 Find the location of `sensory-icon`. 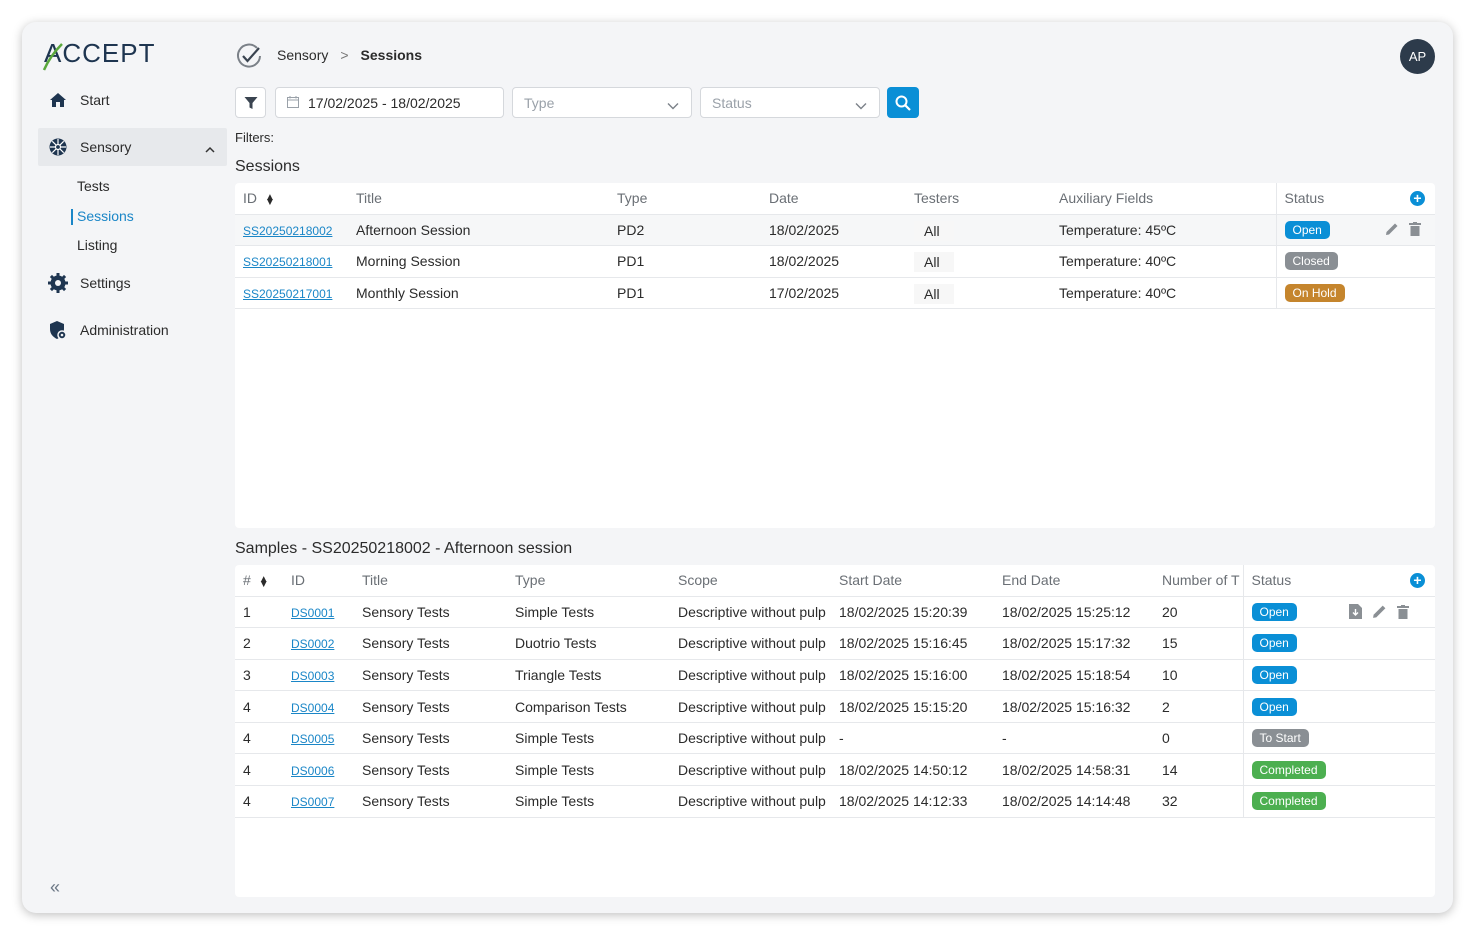

sensory-icon is located at coordinates (58, 147).